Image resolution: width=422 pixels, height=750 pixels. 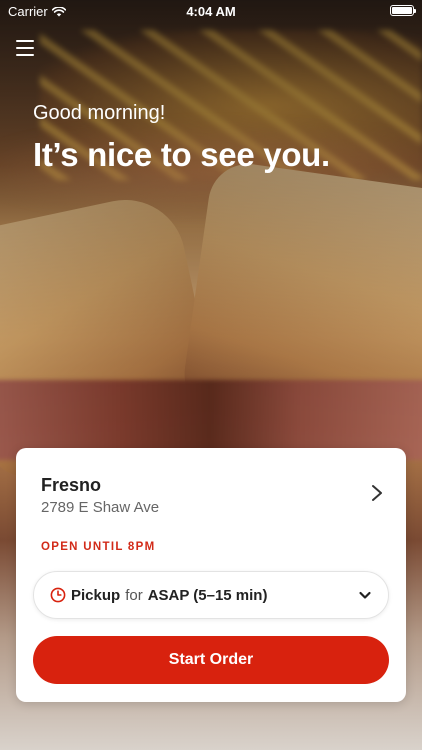 What do you see at coordinates (181, 154) in the screenshot?
I see `page-title: It’s nice to see you.` at bounding box center [181, 154].